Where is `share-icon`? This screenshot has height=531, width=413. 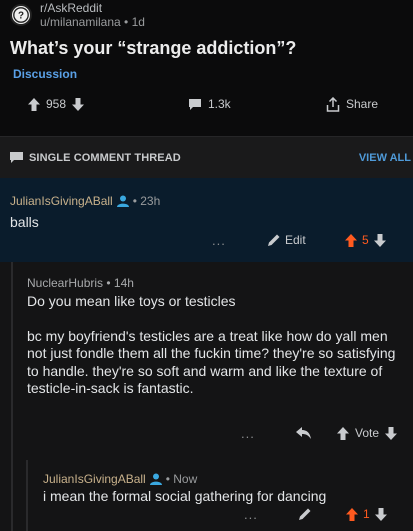
share-icon is located at coordinates (333, 104).